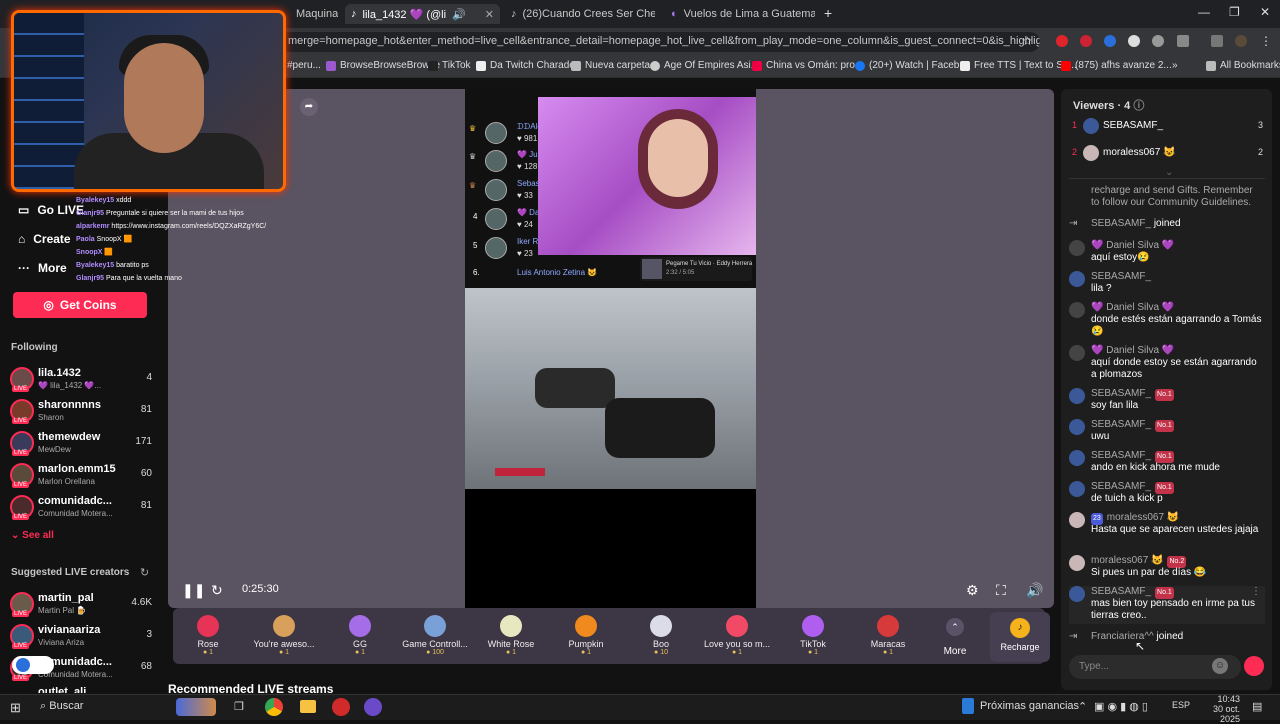 The image size is (1280, 724). What do you see at coordinates (34, 347) in the screenshot?
I see `following-title: Following` at bounding box center [34, 347].